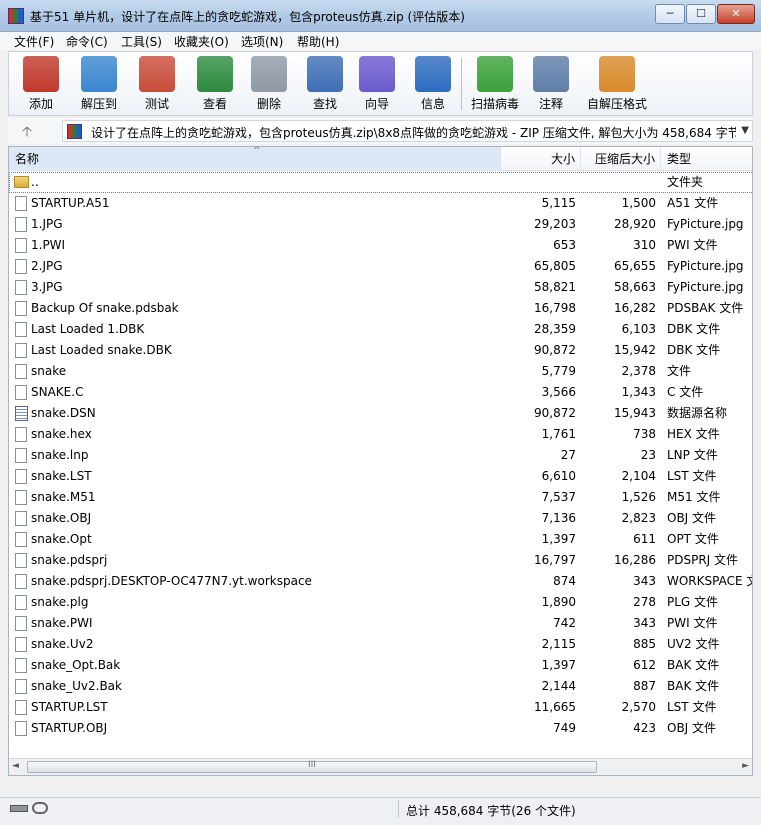  I want to click on toolbar-button-3: 查看, so click(215, 84).